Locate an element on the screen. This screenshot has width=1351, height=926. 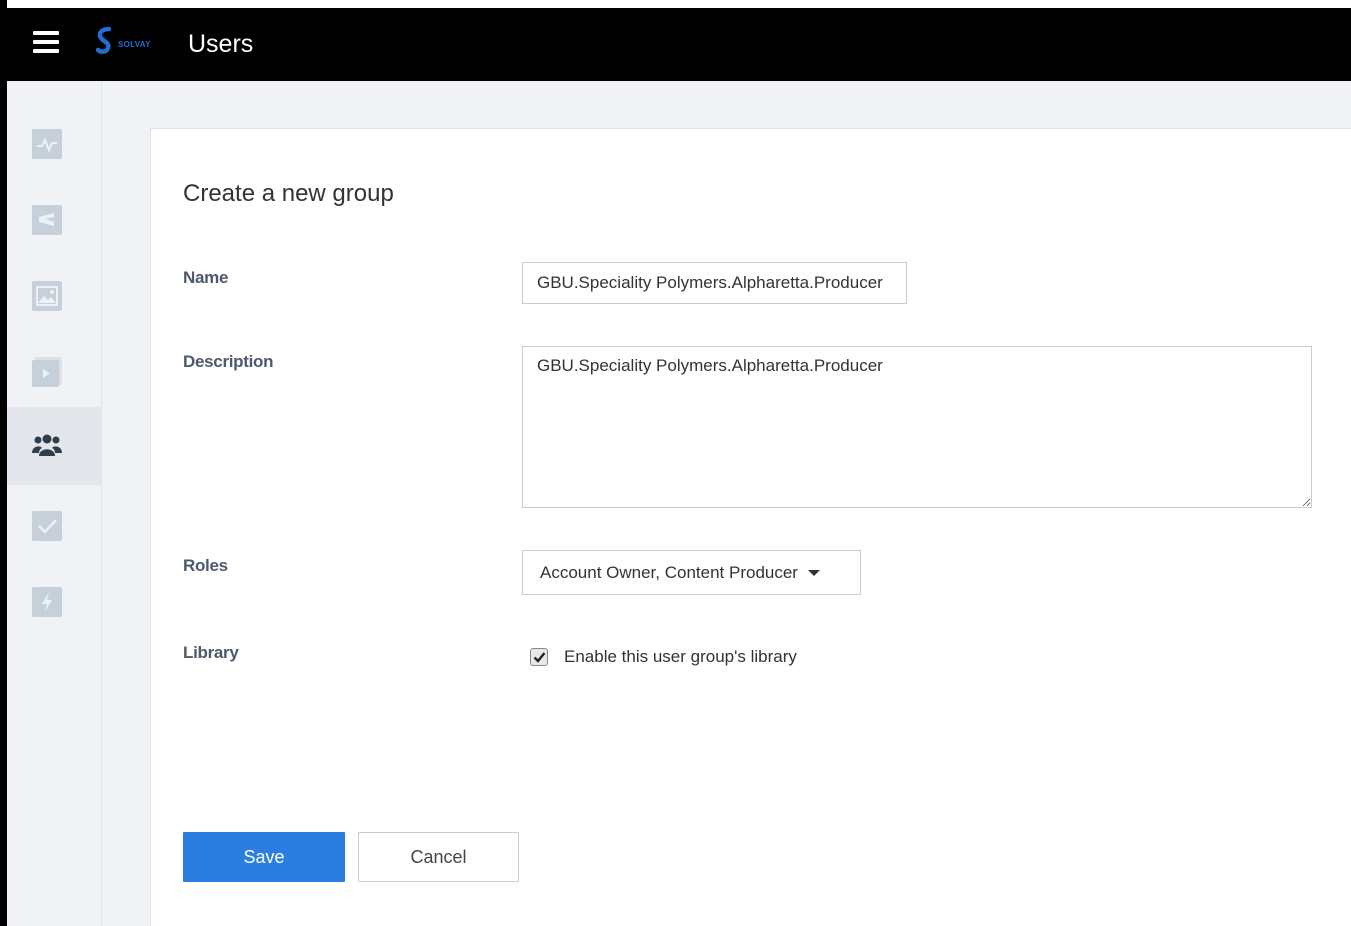
sidebar-nav is located at coordinates (54, 503).